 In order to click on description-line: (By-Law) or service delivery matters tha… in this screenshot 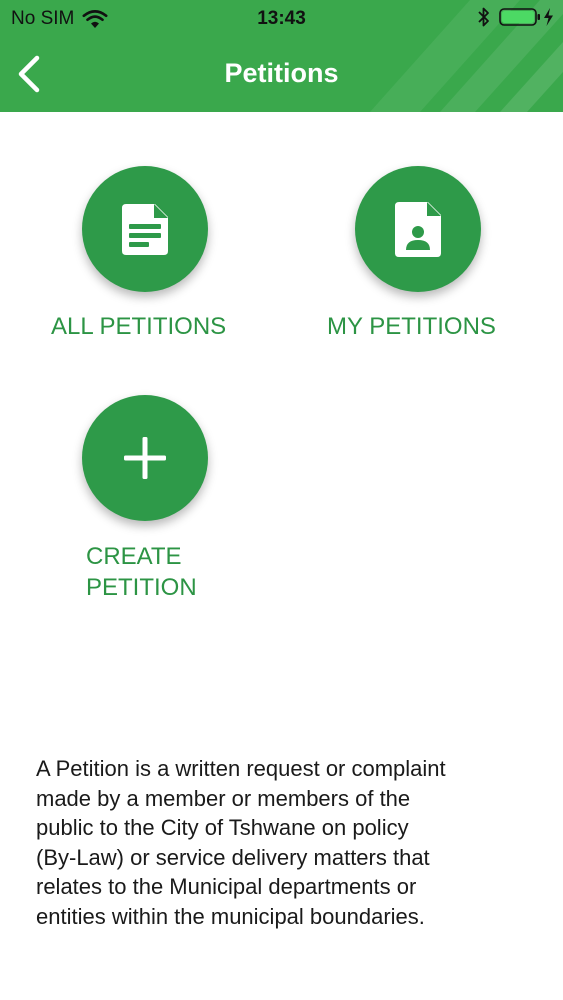, I will do `click(233, 857)`.